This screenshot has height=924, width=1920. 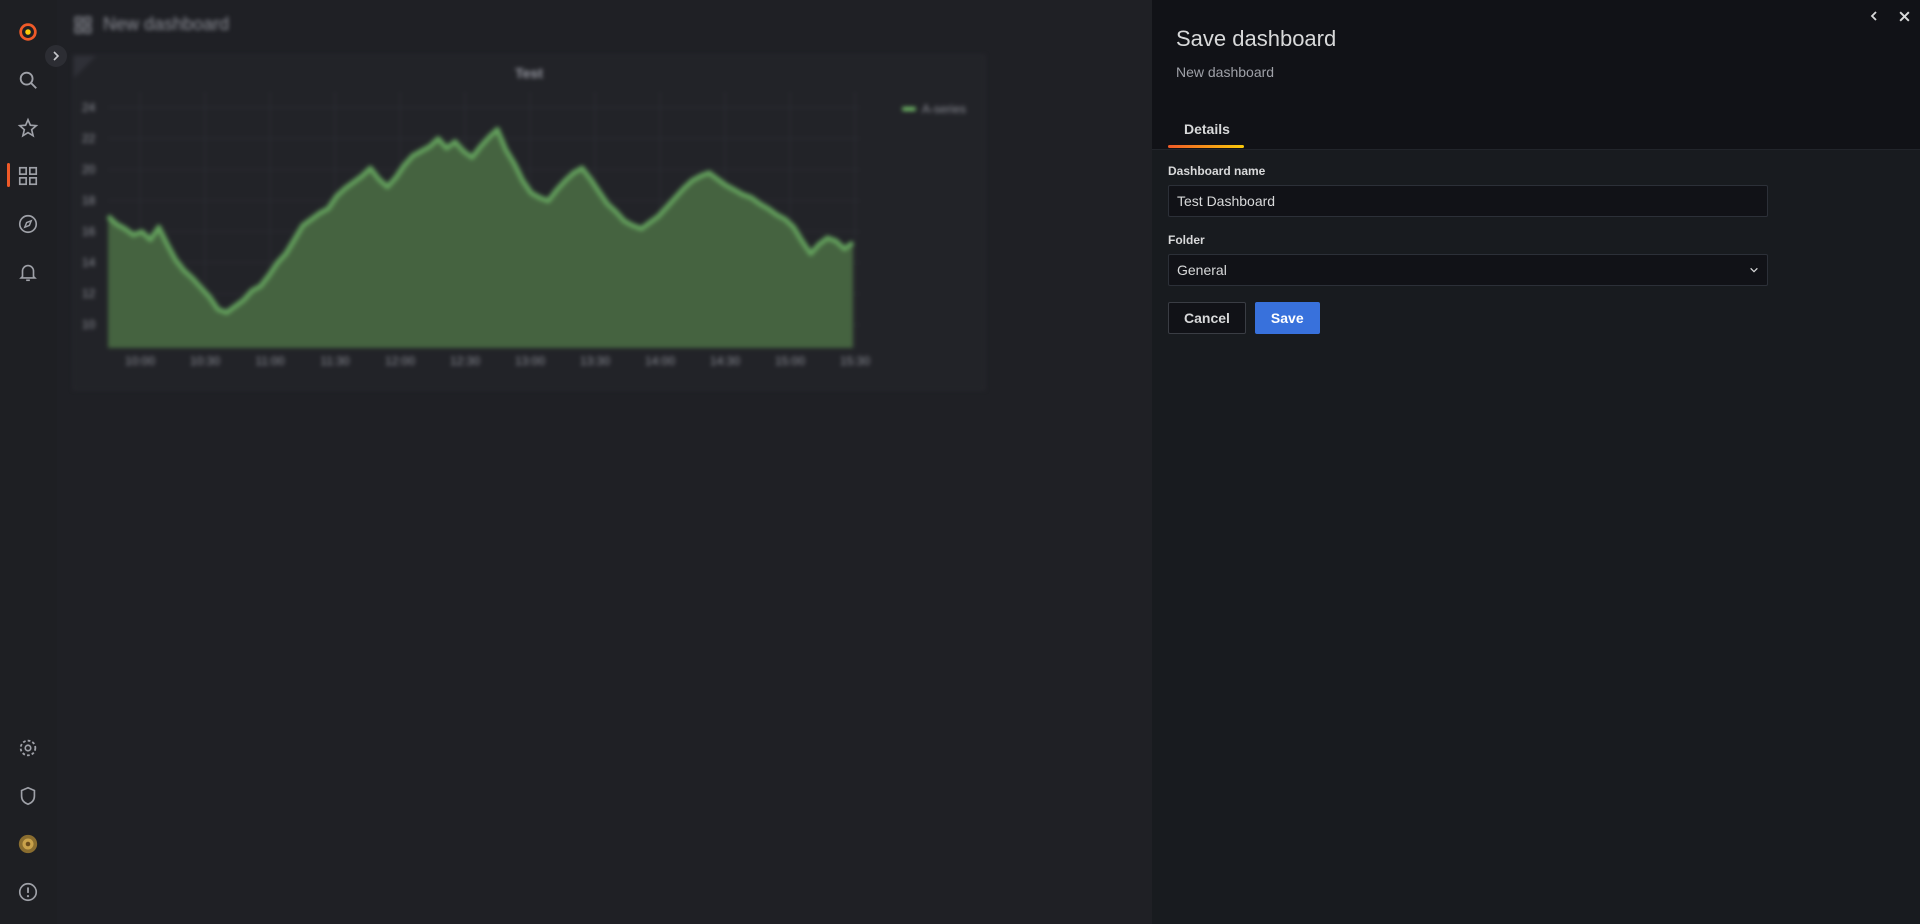 What do you see at coordinates (400, 361) in the screenshot?
I see `x-tick-label: 12:00` at bounding box center [400, 361].